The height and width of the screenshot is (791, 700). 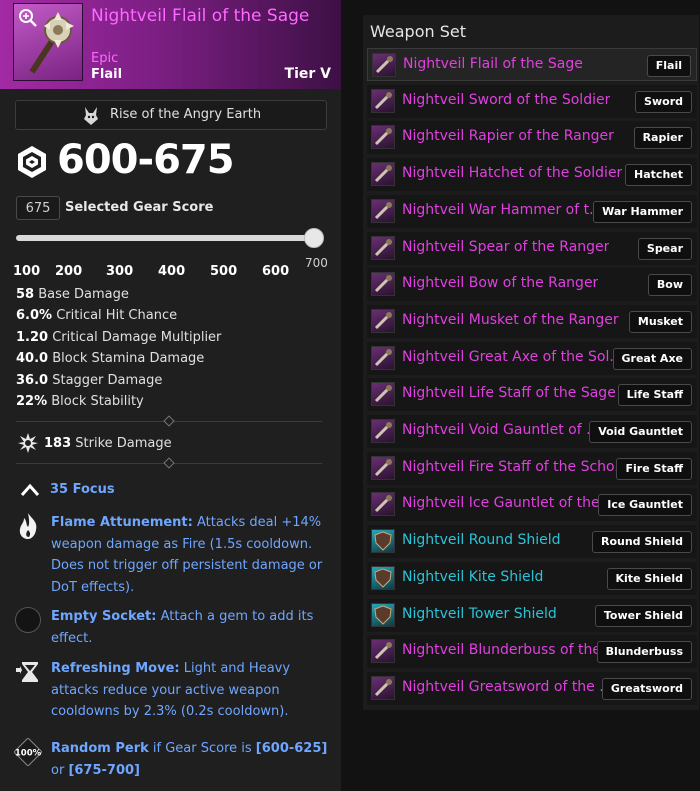 I want to click on item-icon-frame, so click(x=48, y=42).